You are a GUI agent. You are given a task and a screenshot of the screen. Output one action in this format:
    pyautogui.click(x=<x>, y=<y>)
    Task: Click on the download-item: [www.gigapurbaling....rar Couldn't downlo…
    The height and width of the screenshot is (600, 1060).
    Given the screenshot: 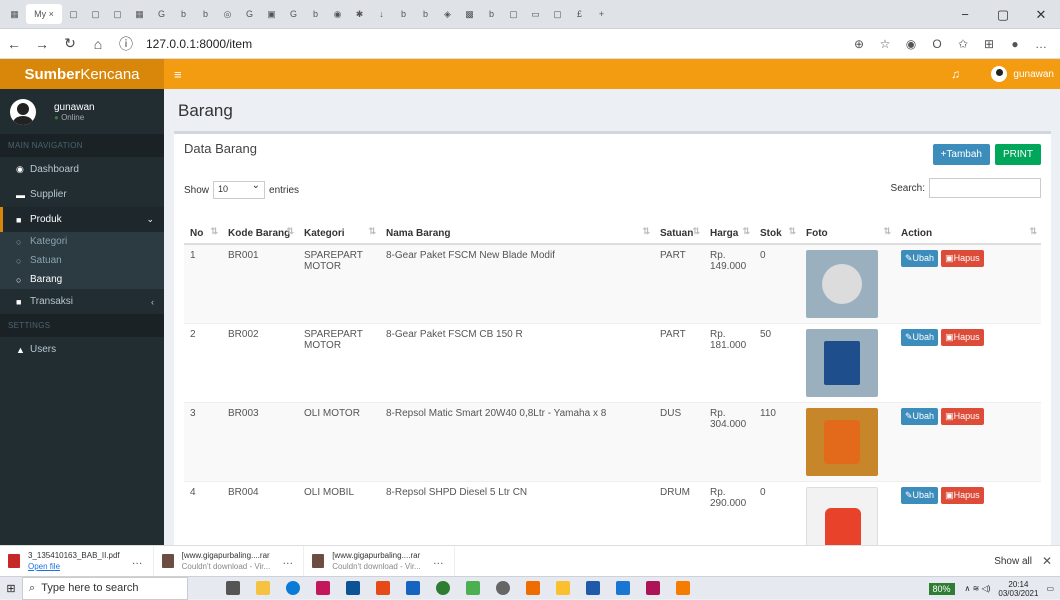 What is the action you would take?
    pyautogui.click(x=379, y=561)
    